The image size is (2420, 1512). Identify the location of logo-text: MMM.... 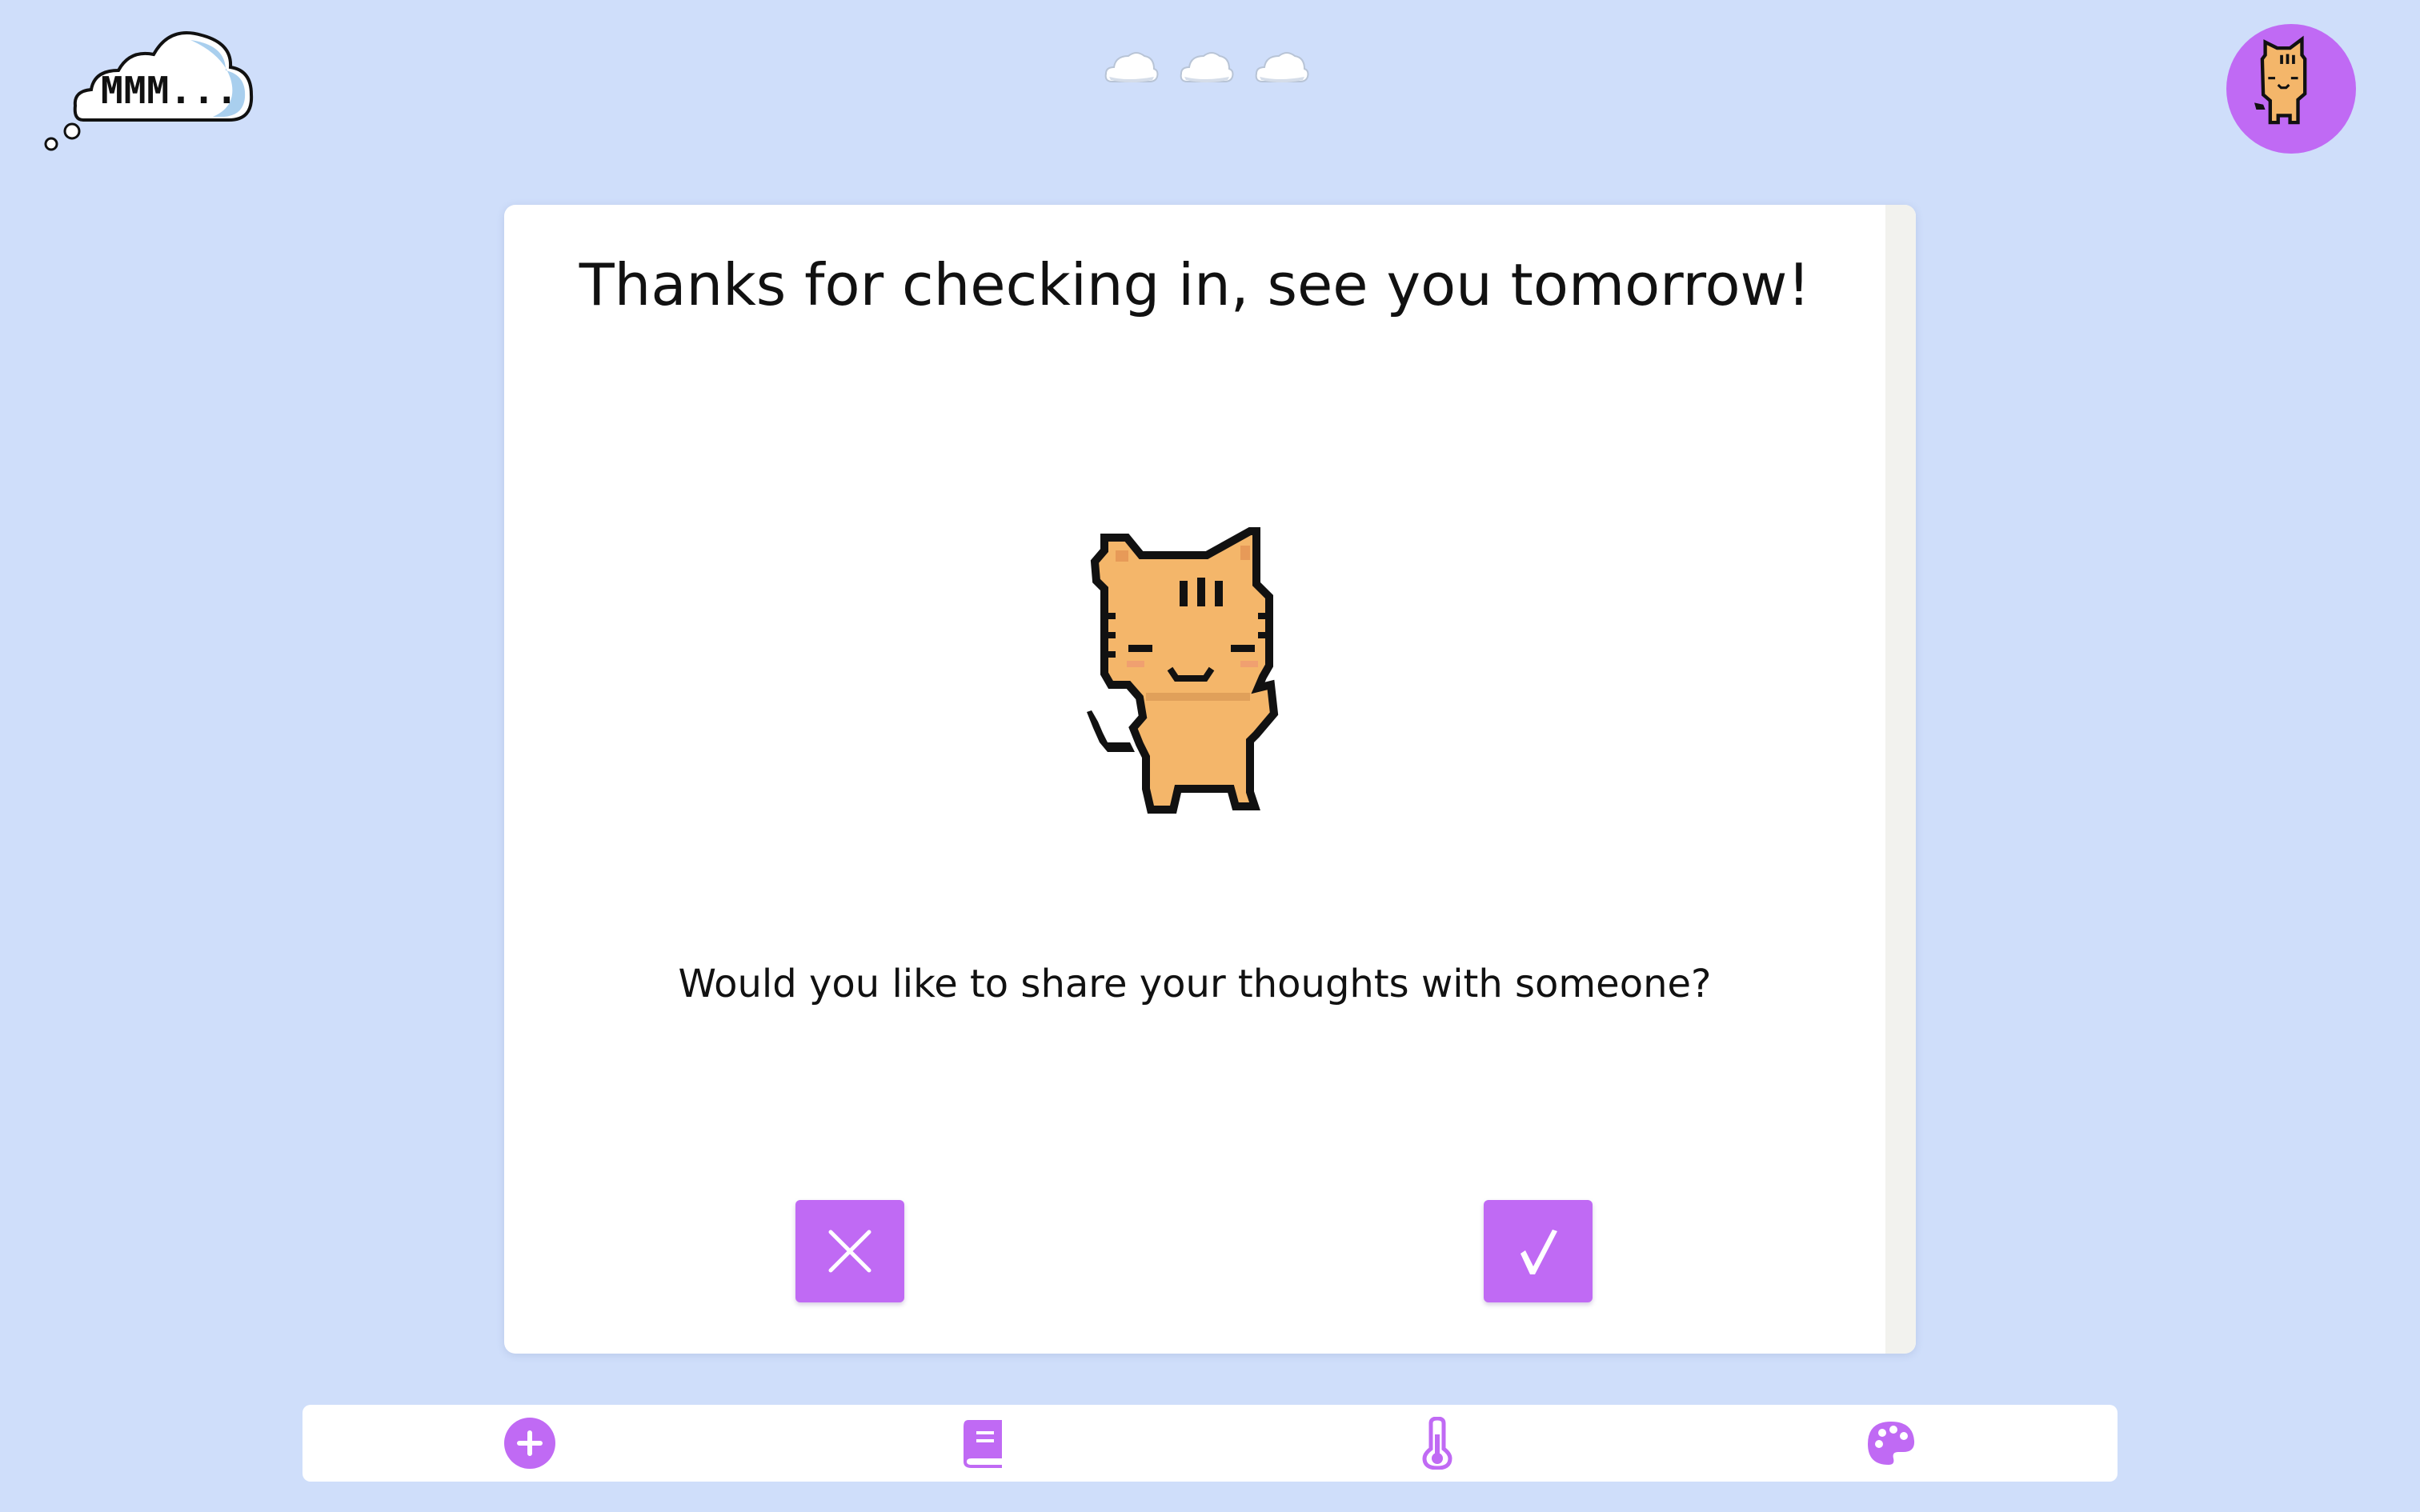
(170, 90).